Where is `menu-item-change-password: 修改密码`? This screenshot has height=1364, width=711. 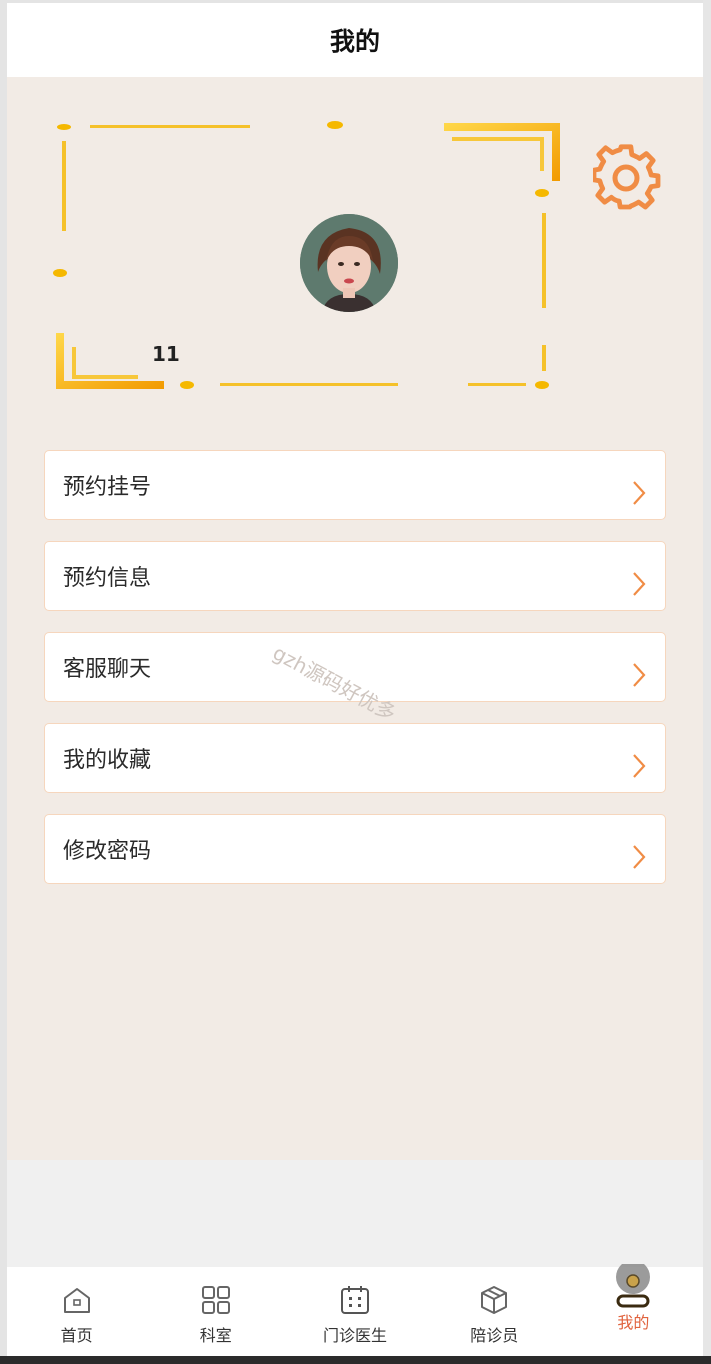
menu-item-change-password: 修改密码 is located at coordinates (355, 849).